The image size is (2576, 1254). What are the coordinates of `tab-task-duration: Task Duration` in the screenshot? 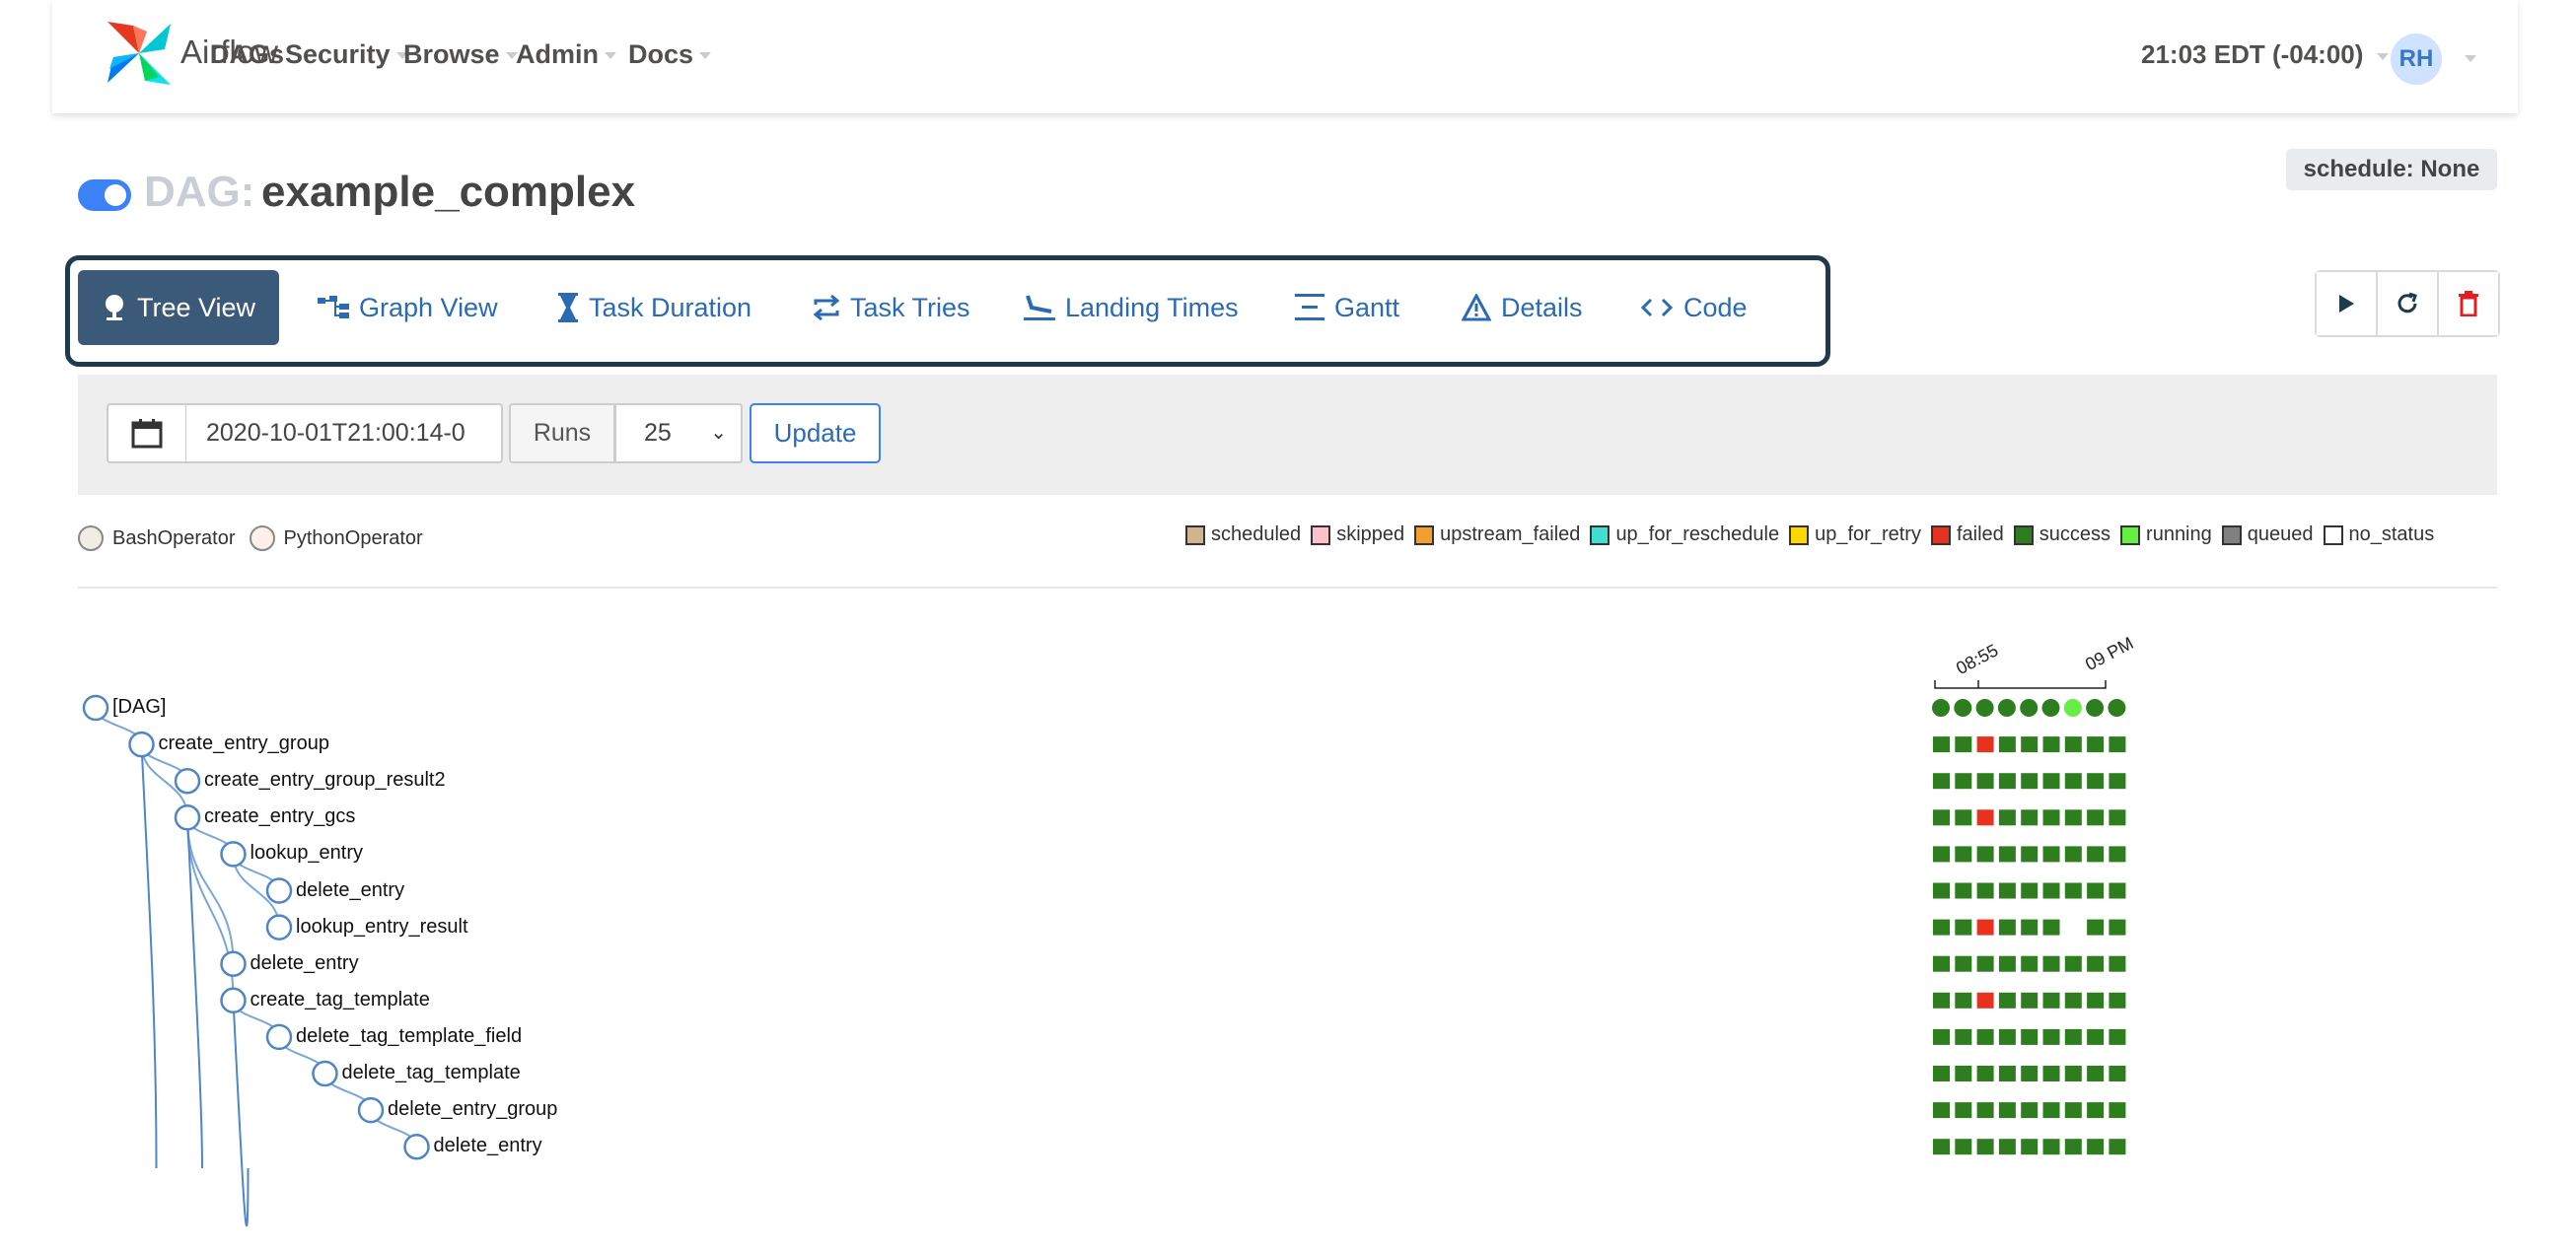 It's located at (654, 307).